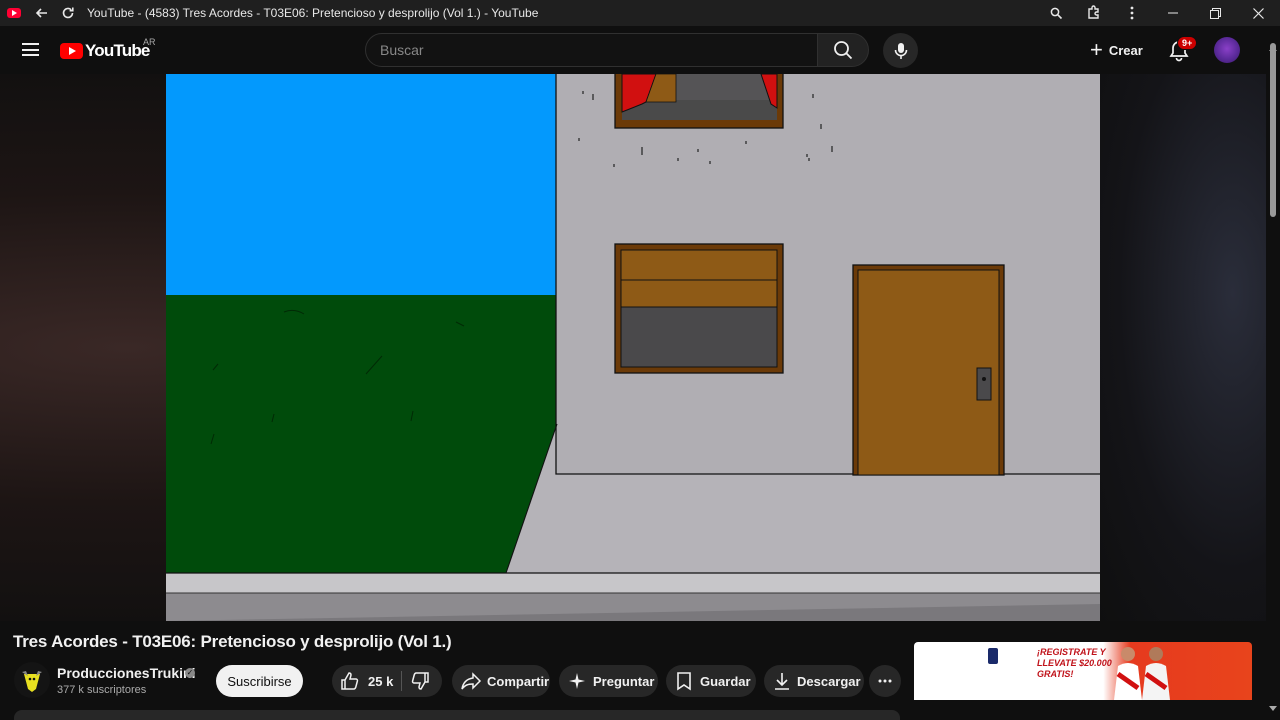  Describe the element at coordinates (361, 184) in the screenshot. I see `sky-area` at that location.